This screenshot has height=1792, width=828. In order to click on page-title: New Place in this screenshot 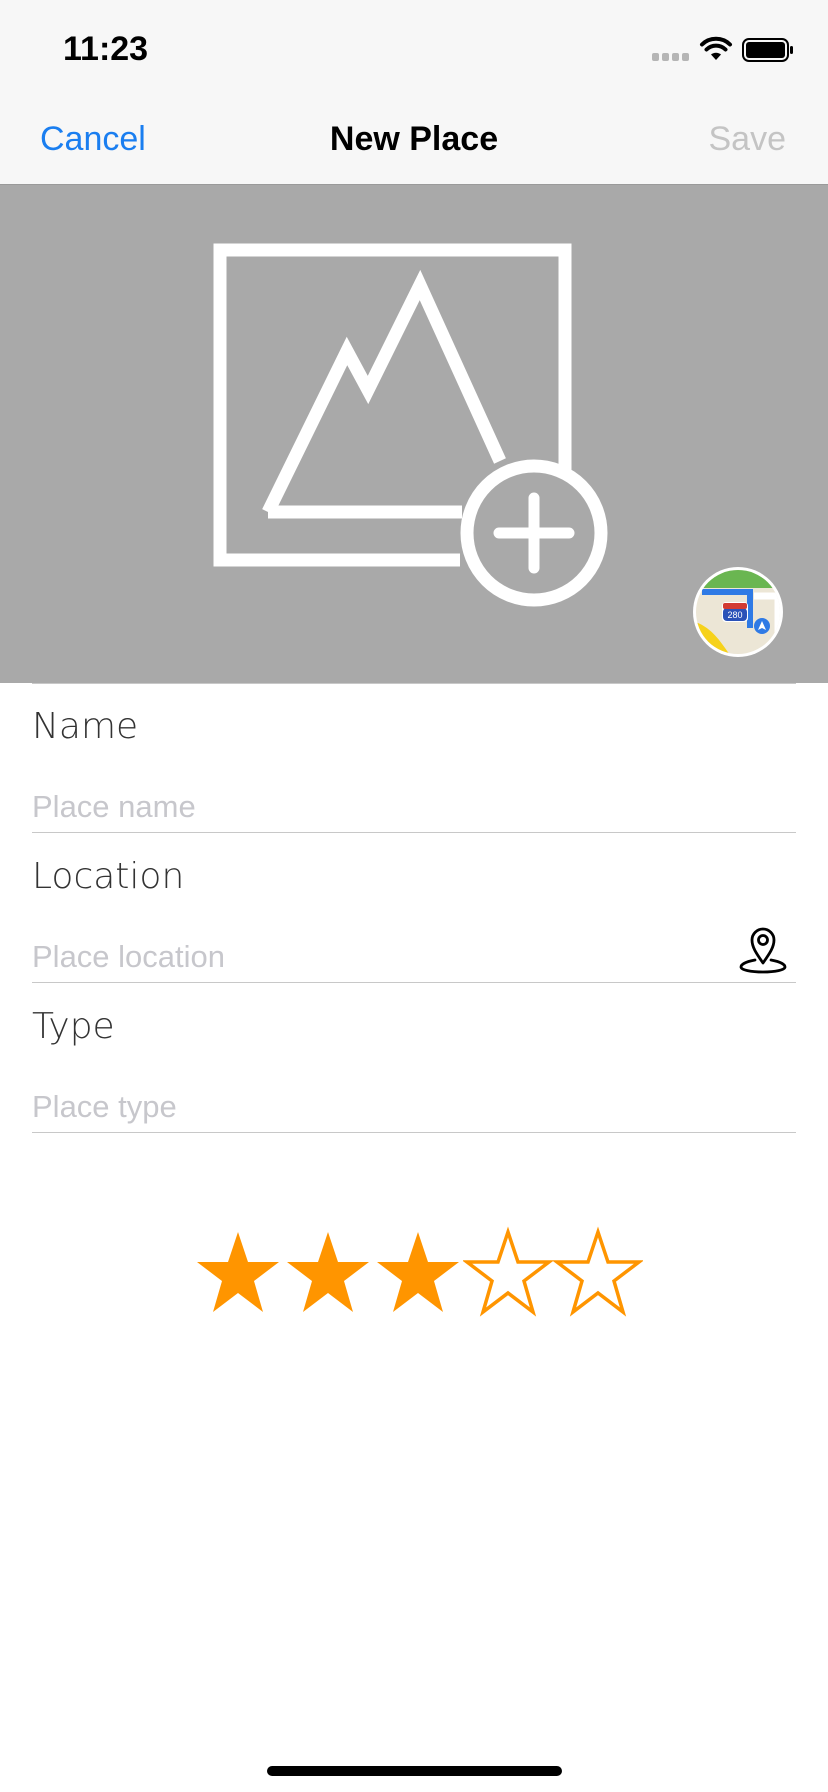, I will do `click(414, 139)`.